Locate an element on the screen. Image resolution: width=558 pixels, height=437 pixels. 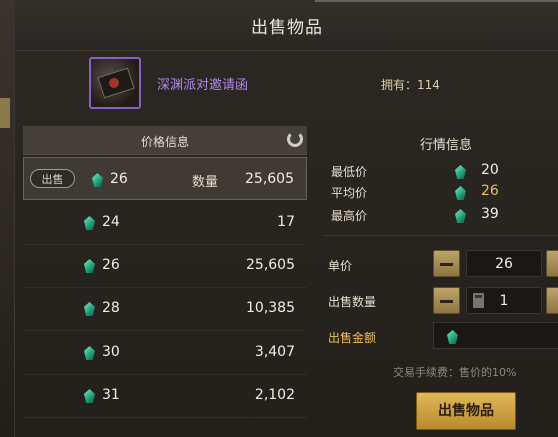
unit-price-label: 单价 is located at coordinates (340, 266).